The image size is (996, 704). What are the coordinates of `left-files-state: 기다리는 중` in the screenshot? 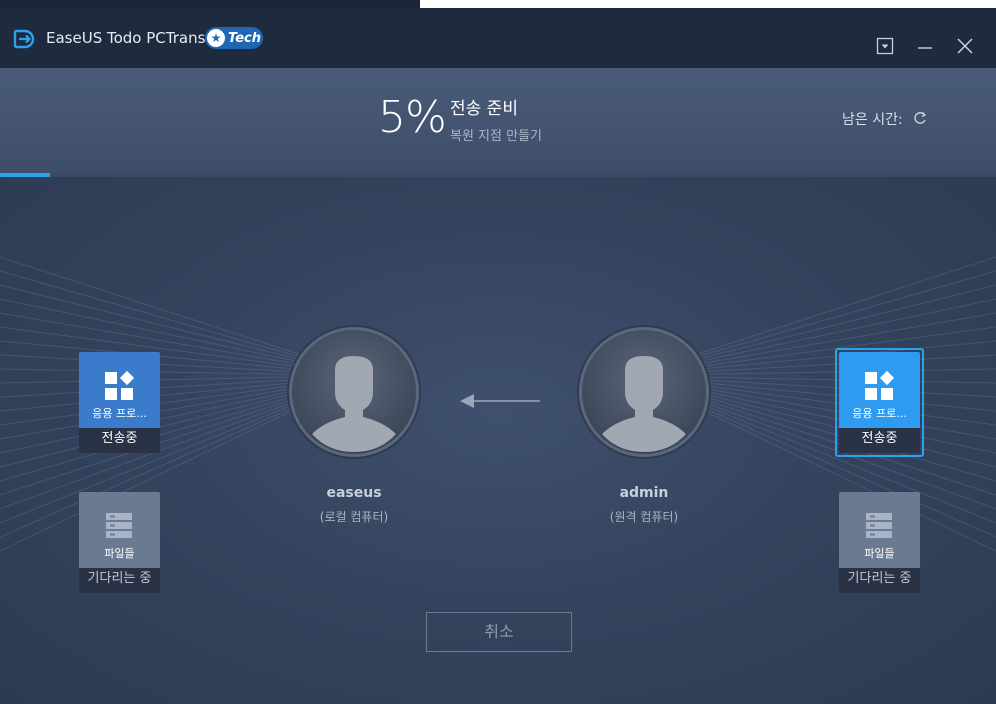 It's located at (119, 580).